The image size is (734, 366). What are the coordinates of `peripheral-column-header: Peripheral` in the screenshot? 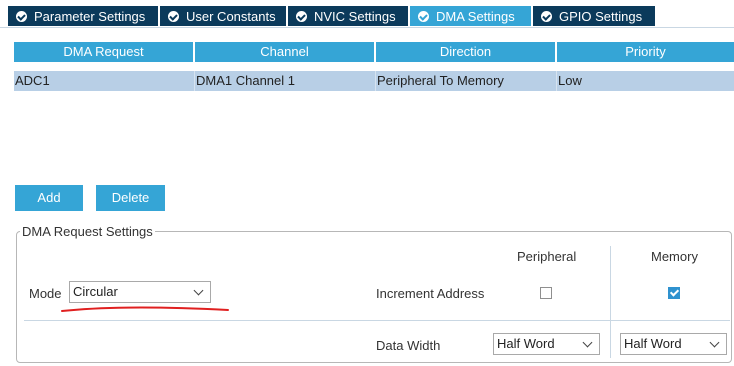 It's located at (547, 256).